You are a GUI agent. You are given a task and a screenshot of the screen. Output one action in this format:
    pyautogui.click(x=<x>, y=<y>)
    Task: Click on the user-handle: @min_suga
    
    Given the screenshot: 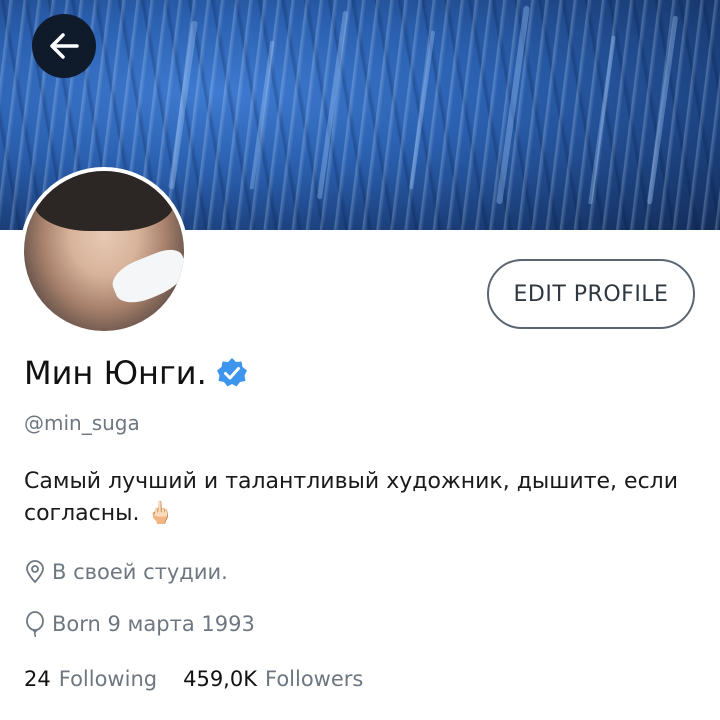 What is the action you would take?
    pyautogui.click(x=82, y=423)
    